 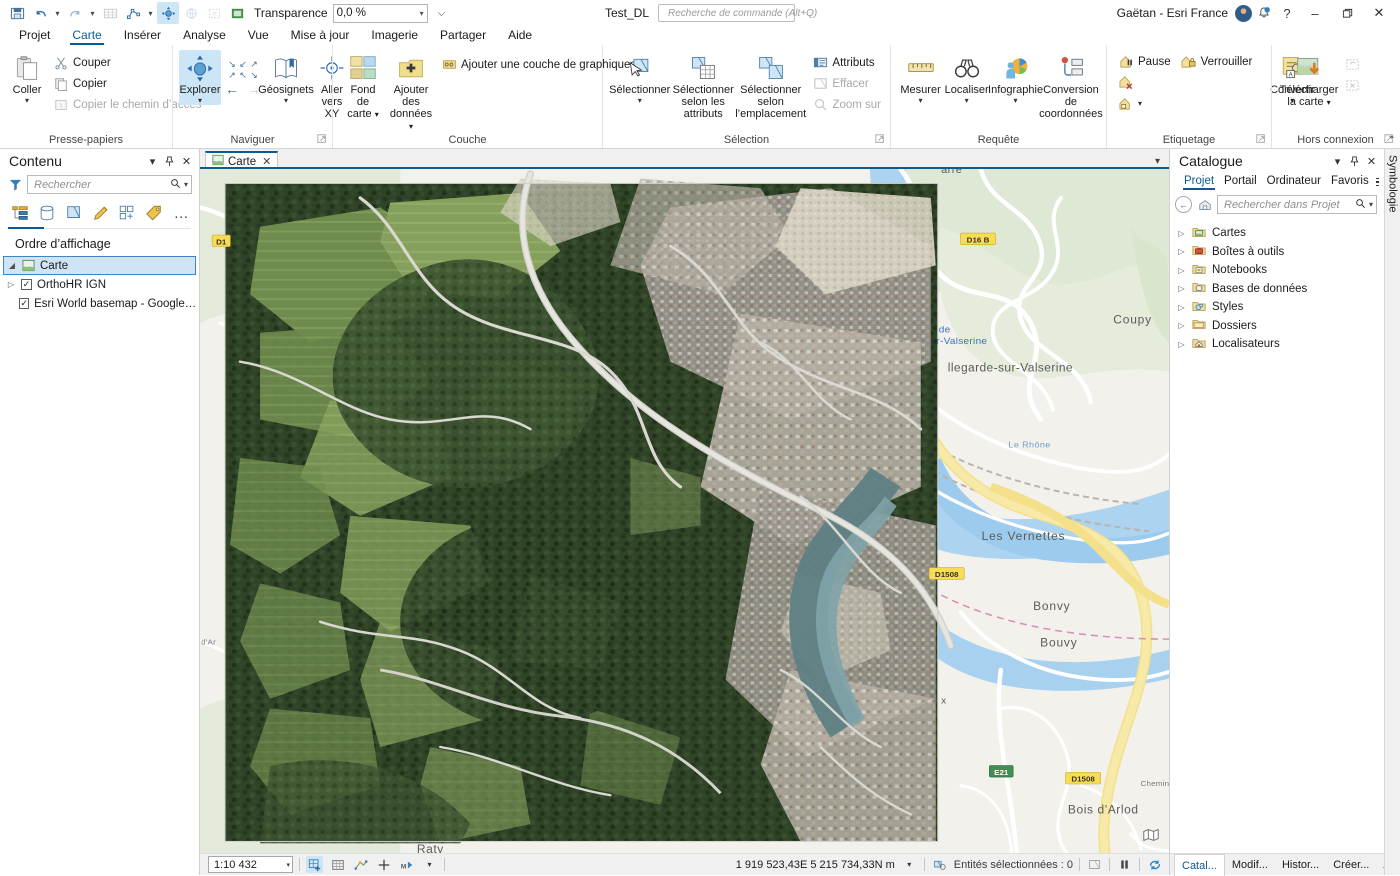 What do you see at coordinates (1094, 864) in the screenshot?
I see `clear-selection-status-icon` at bounding box center [1094, 864].